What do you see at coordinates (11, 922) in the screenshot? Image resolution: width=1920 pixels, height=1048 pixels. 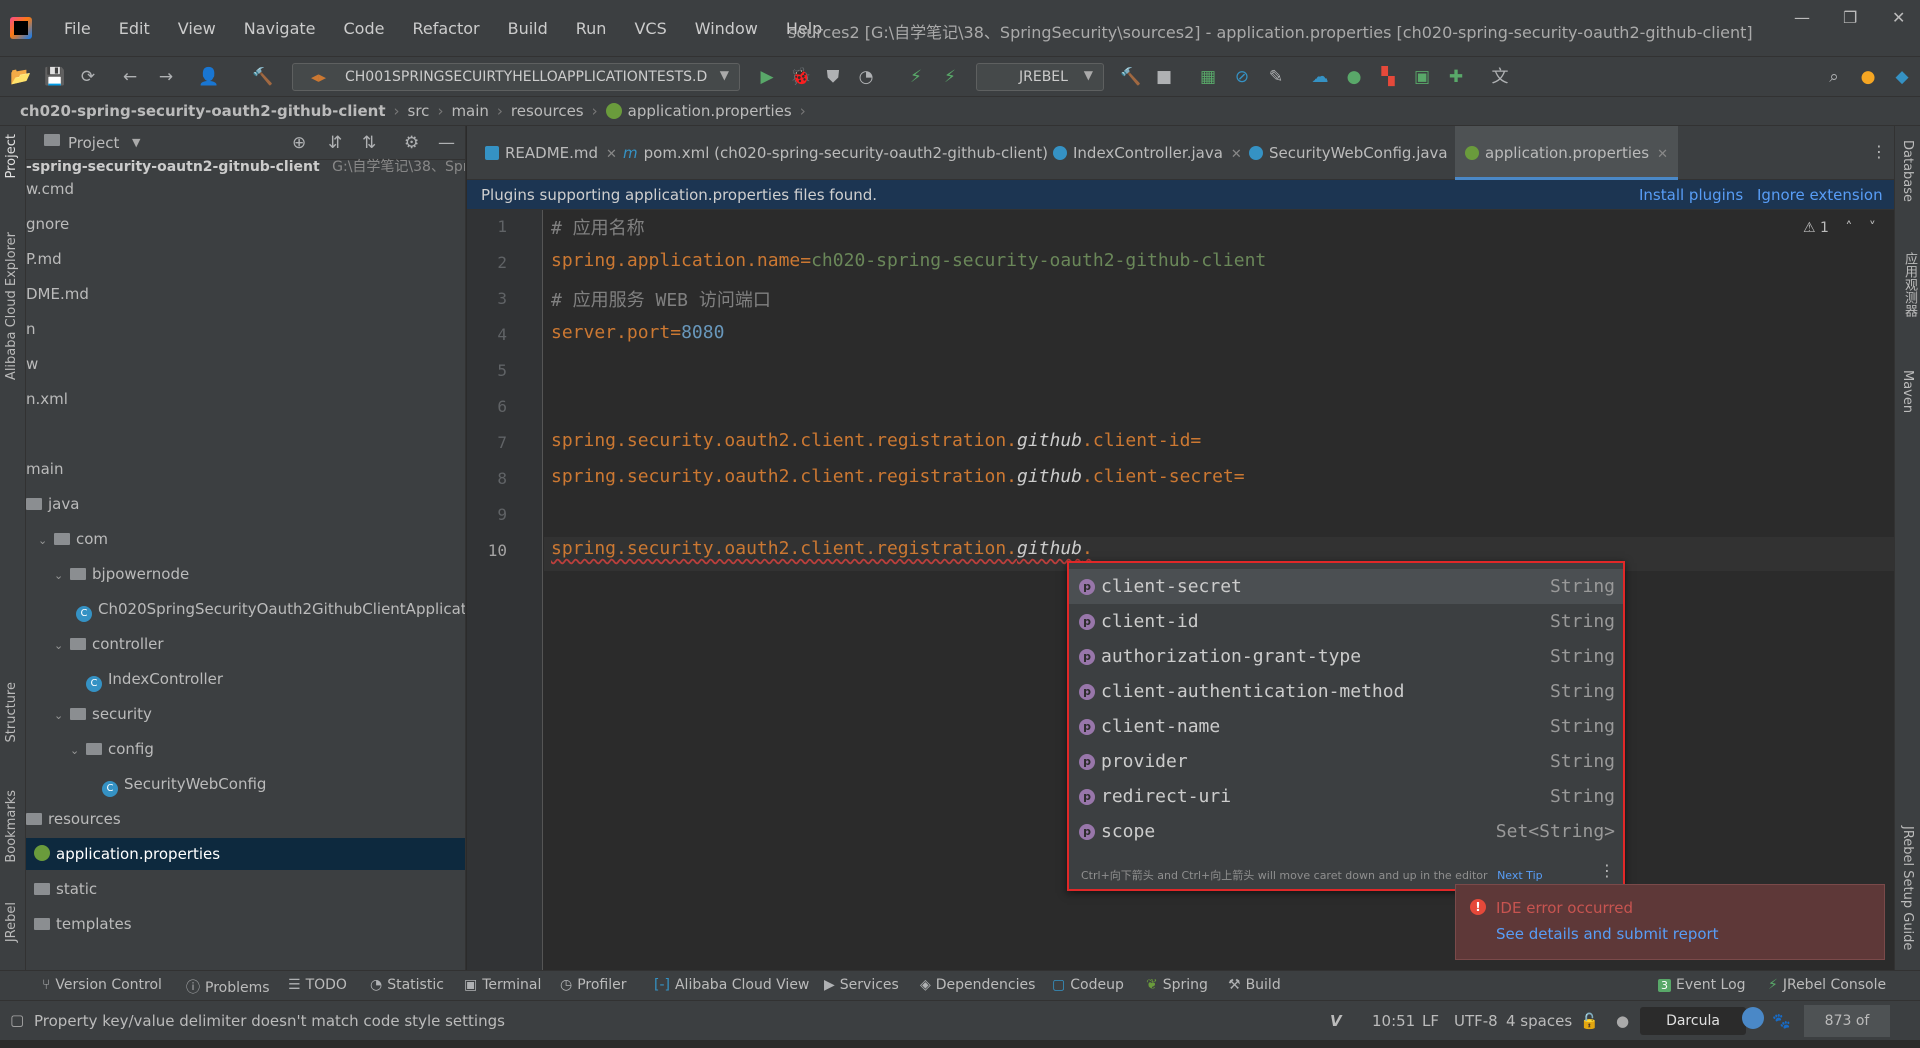 I see `tool-tab-jrebel: JRebel` at bounding box center [11, 922].